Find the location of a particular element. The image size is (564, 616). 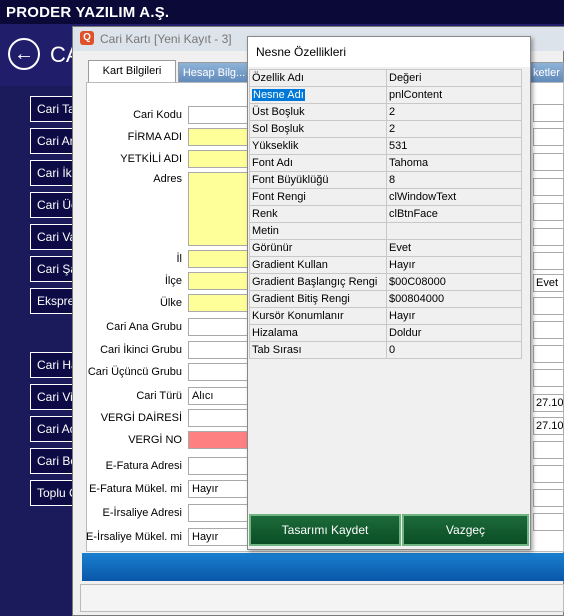

adres-input is located at coordinates (220, 209).